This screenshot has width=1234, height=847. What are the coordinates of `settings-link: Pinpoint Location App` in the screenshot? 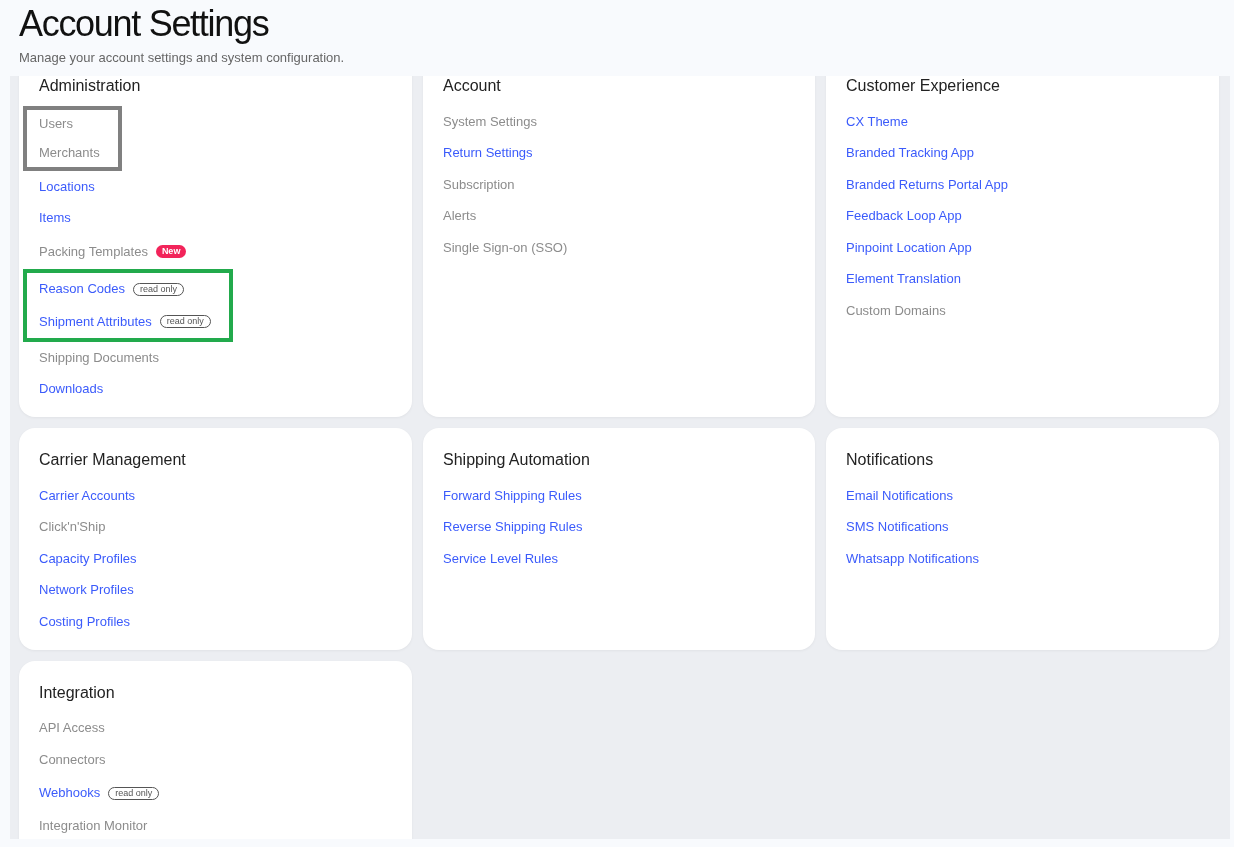 It's located at (909, 247).